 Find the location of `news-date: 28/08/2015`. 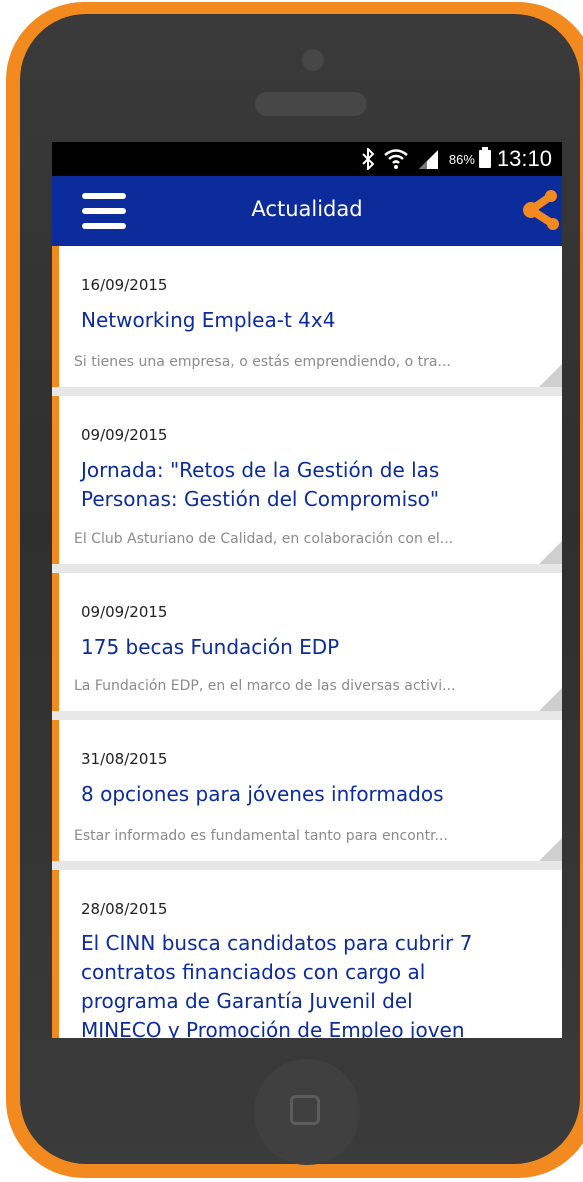

news-date: 28/08/2015 is located at coordinates (124, 909).